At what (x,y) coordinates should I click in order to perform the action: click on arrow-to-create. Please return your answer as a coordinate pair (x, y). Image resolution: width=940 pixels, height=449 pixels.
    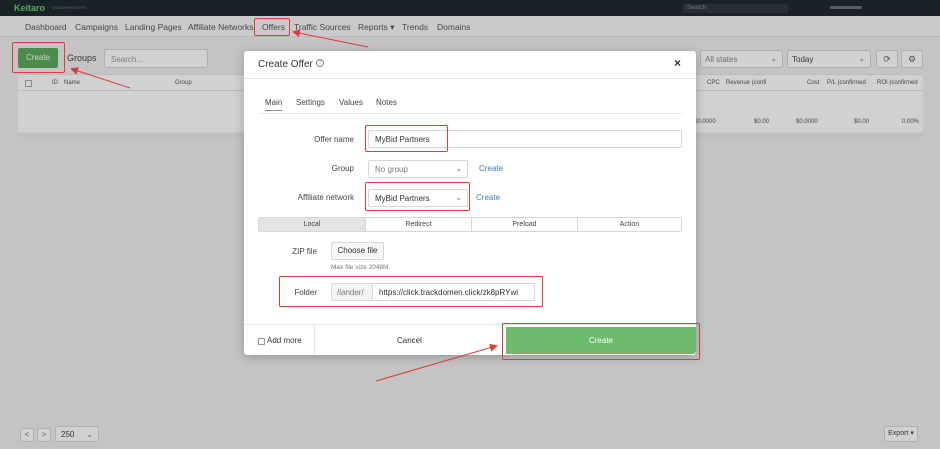
    Looking at the image, I should click on (100, 78).